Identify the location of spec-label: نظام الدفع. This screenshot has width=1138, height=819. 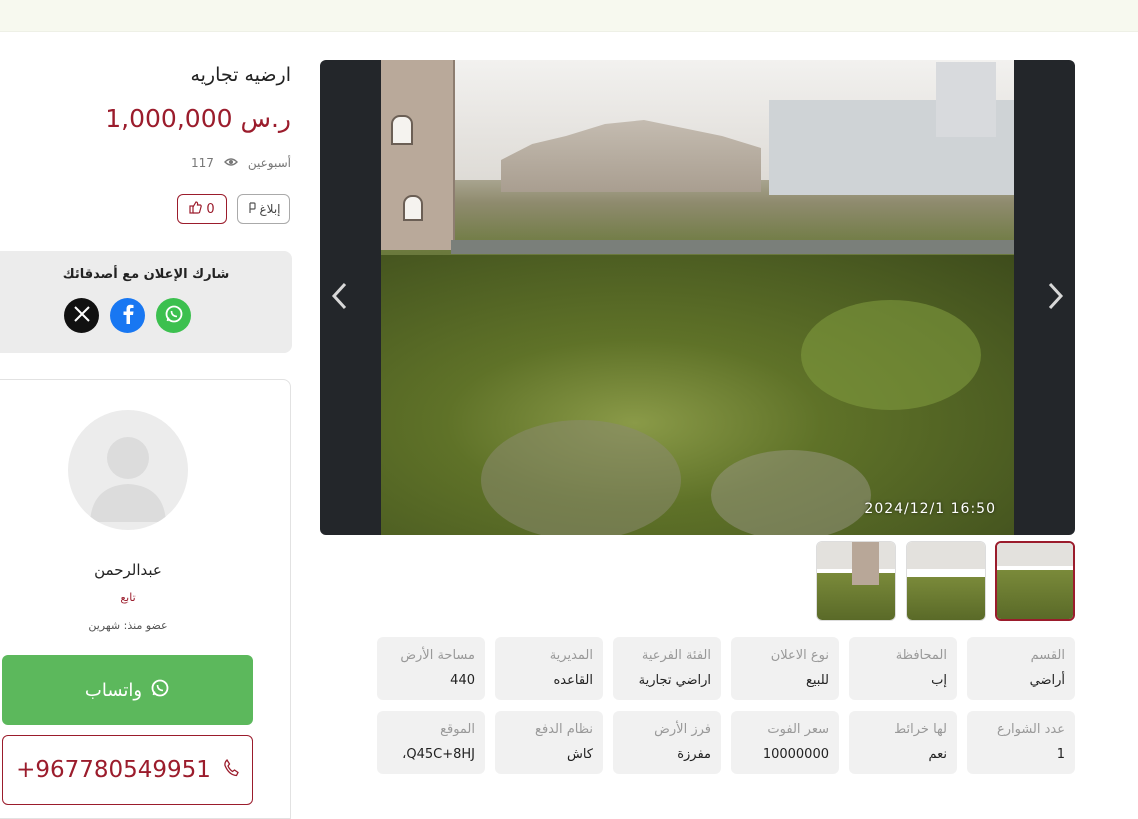
(564, 729).